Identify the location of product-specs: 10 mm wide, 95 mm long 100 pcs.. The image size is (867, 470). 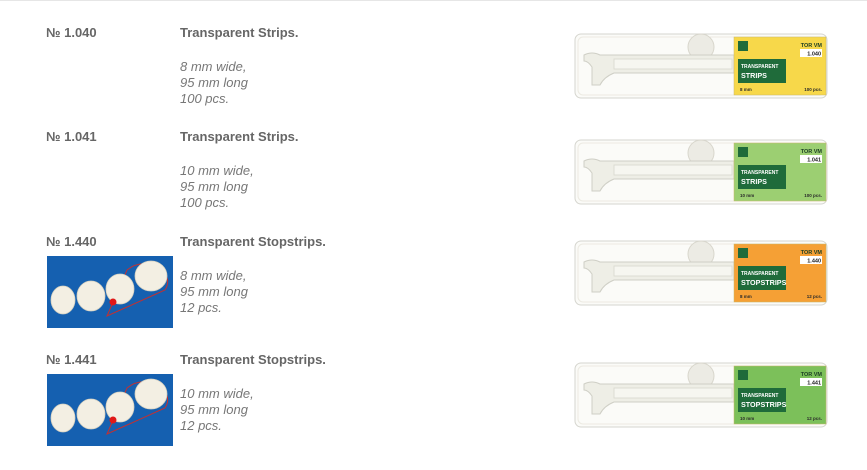
(217, 187).